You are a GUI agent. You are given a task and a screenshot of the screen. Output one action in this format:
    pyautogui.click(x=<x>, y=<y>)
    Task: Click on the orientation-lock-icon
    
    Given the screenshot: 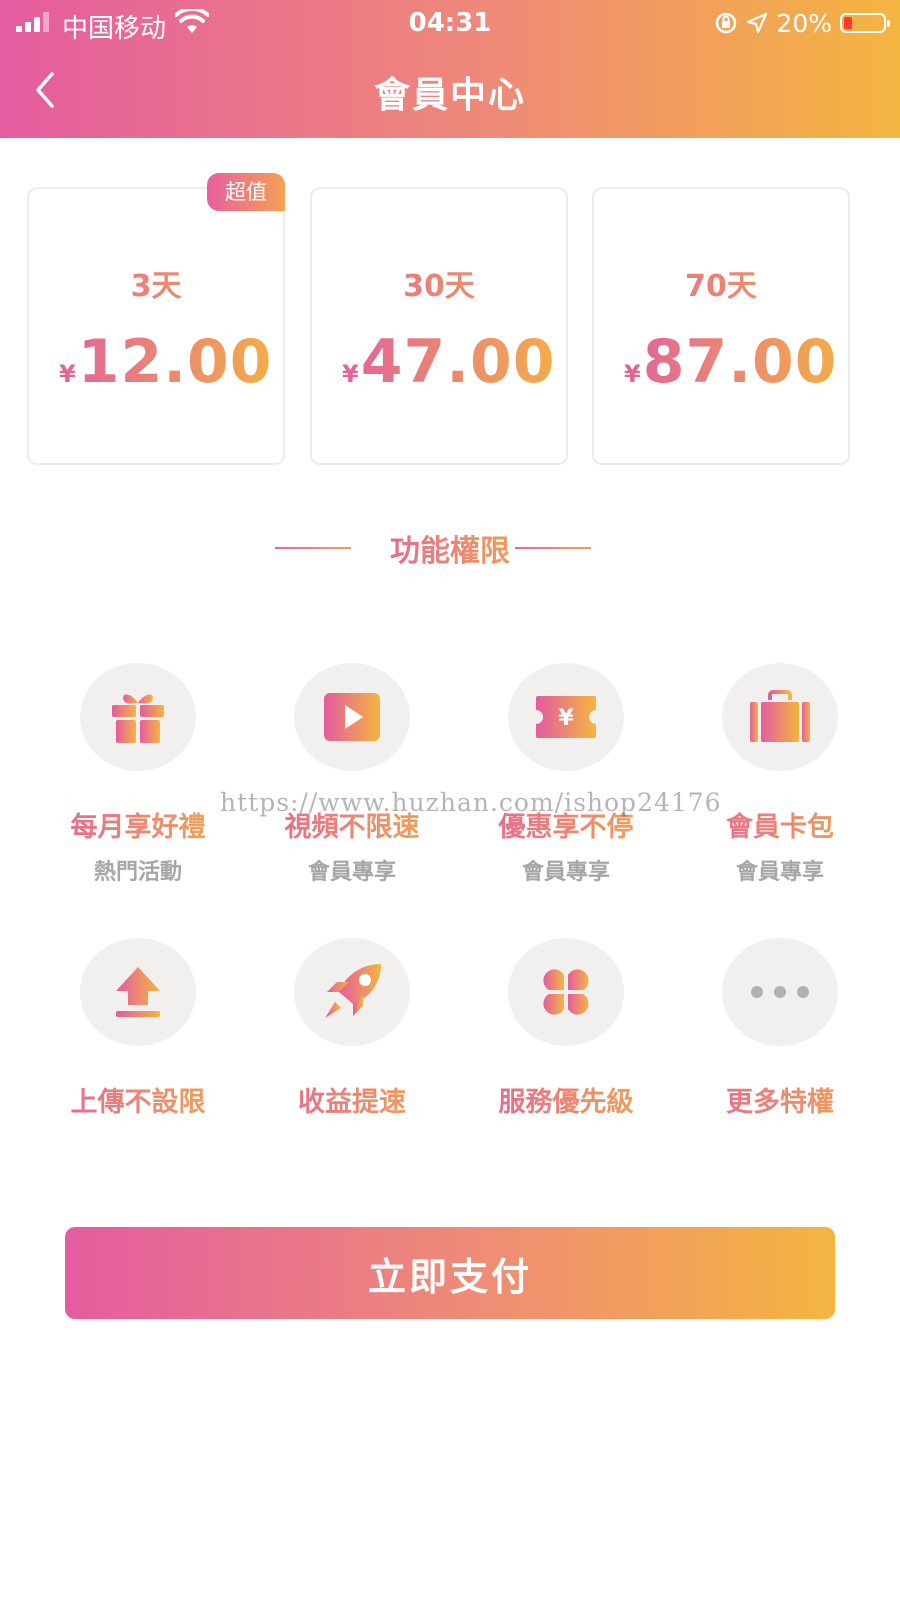 What is the action you would take?
    pyautogui.click(x=726, y=23)
    